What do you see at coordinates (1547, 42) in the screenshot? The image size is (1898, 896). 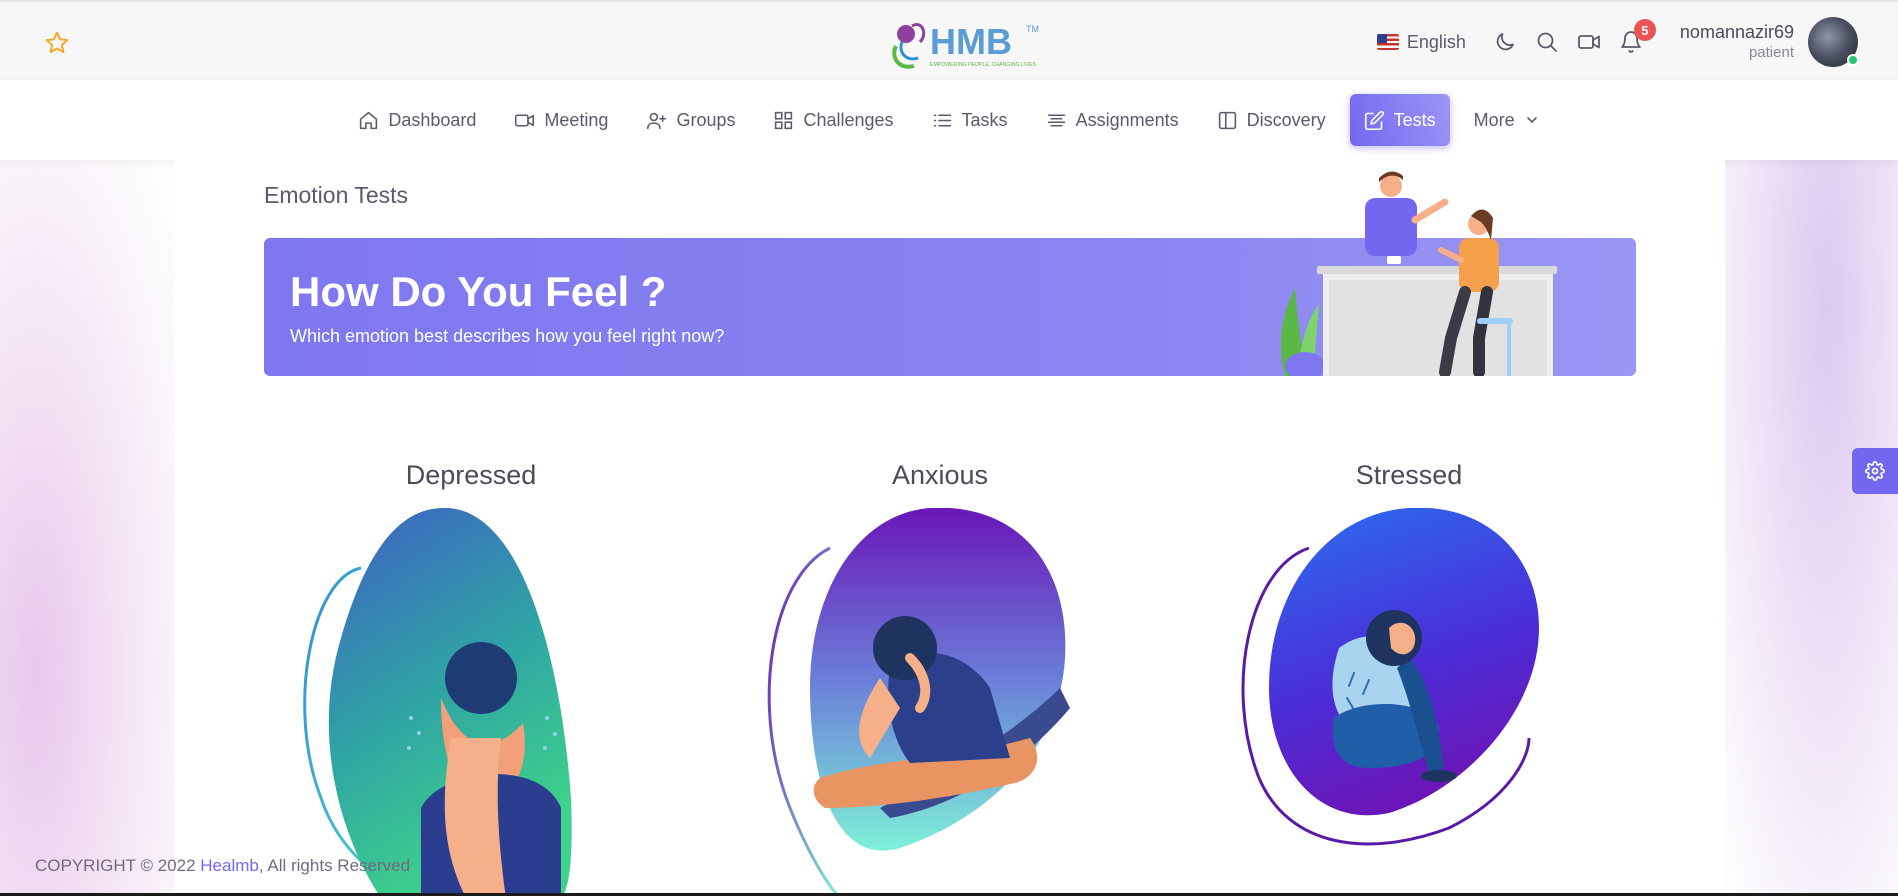 I see `search-icon` at bounding box center [1547, 42].